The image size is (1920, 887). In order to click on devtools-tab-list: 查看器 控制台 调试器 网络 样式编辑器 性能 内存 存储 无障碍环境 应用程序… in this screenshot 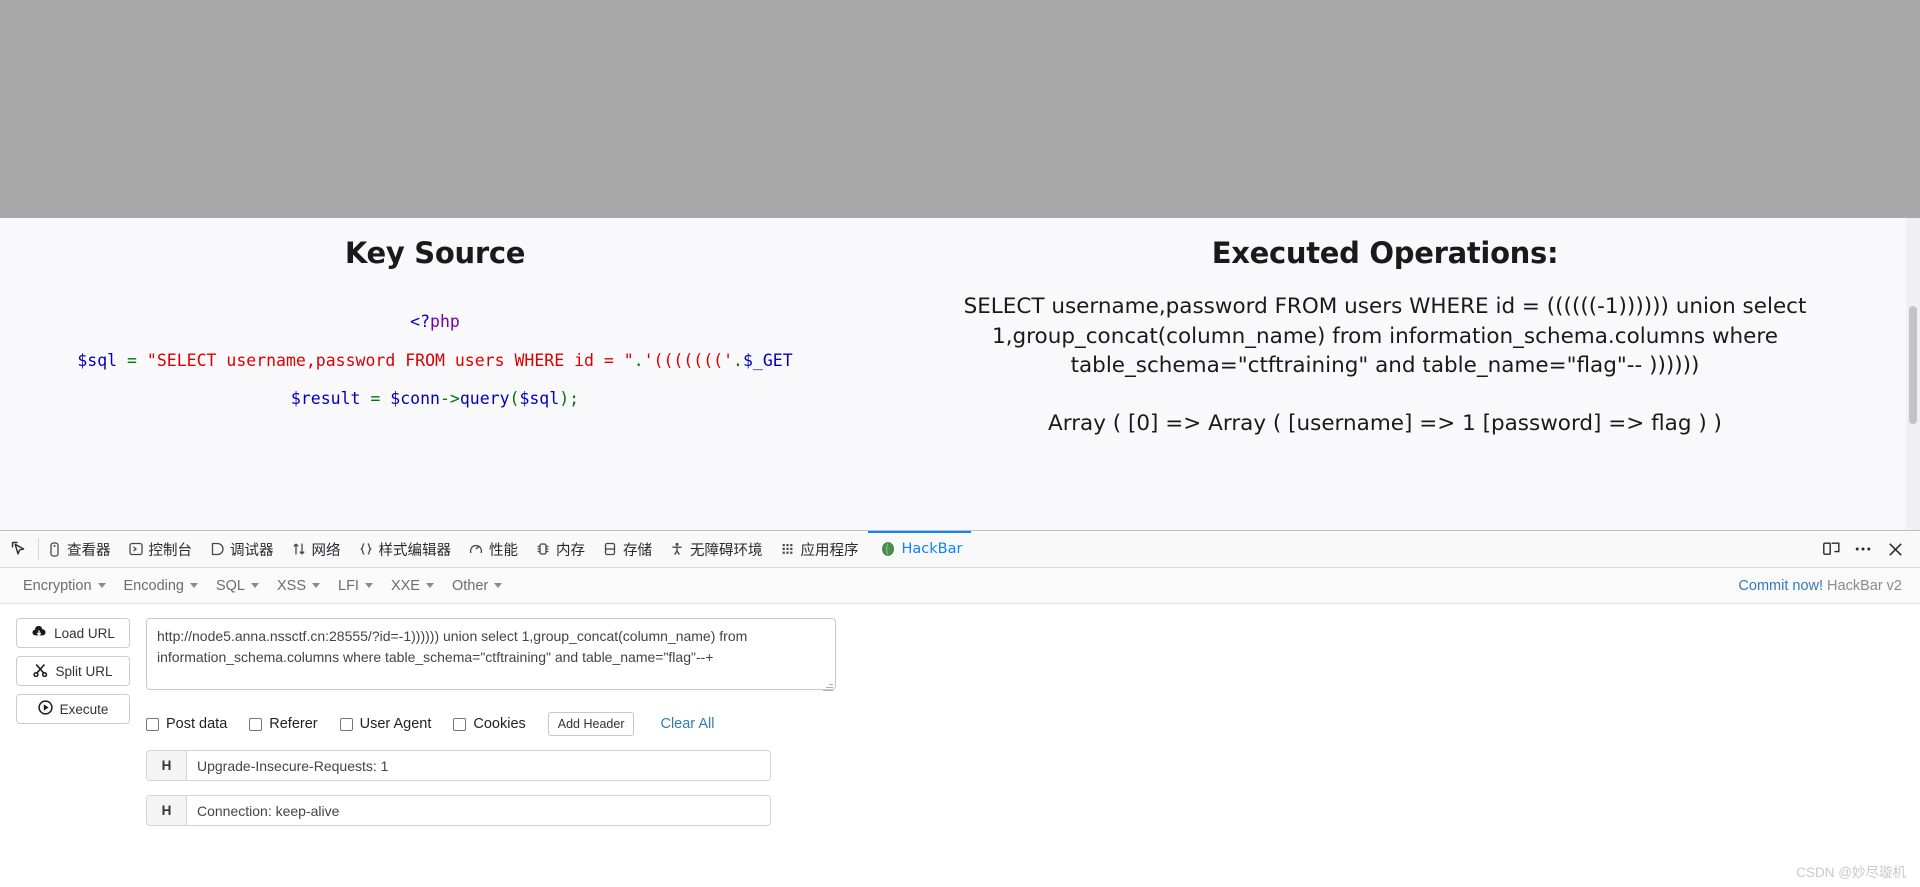, I will do `click(927, 549)`.